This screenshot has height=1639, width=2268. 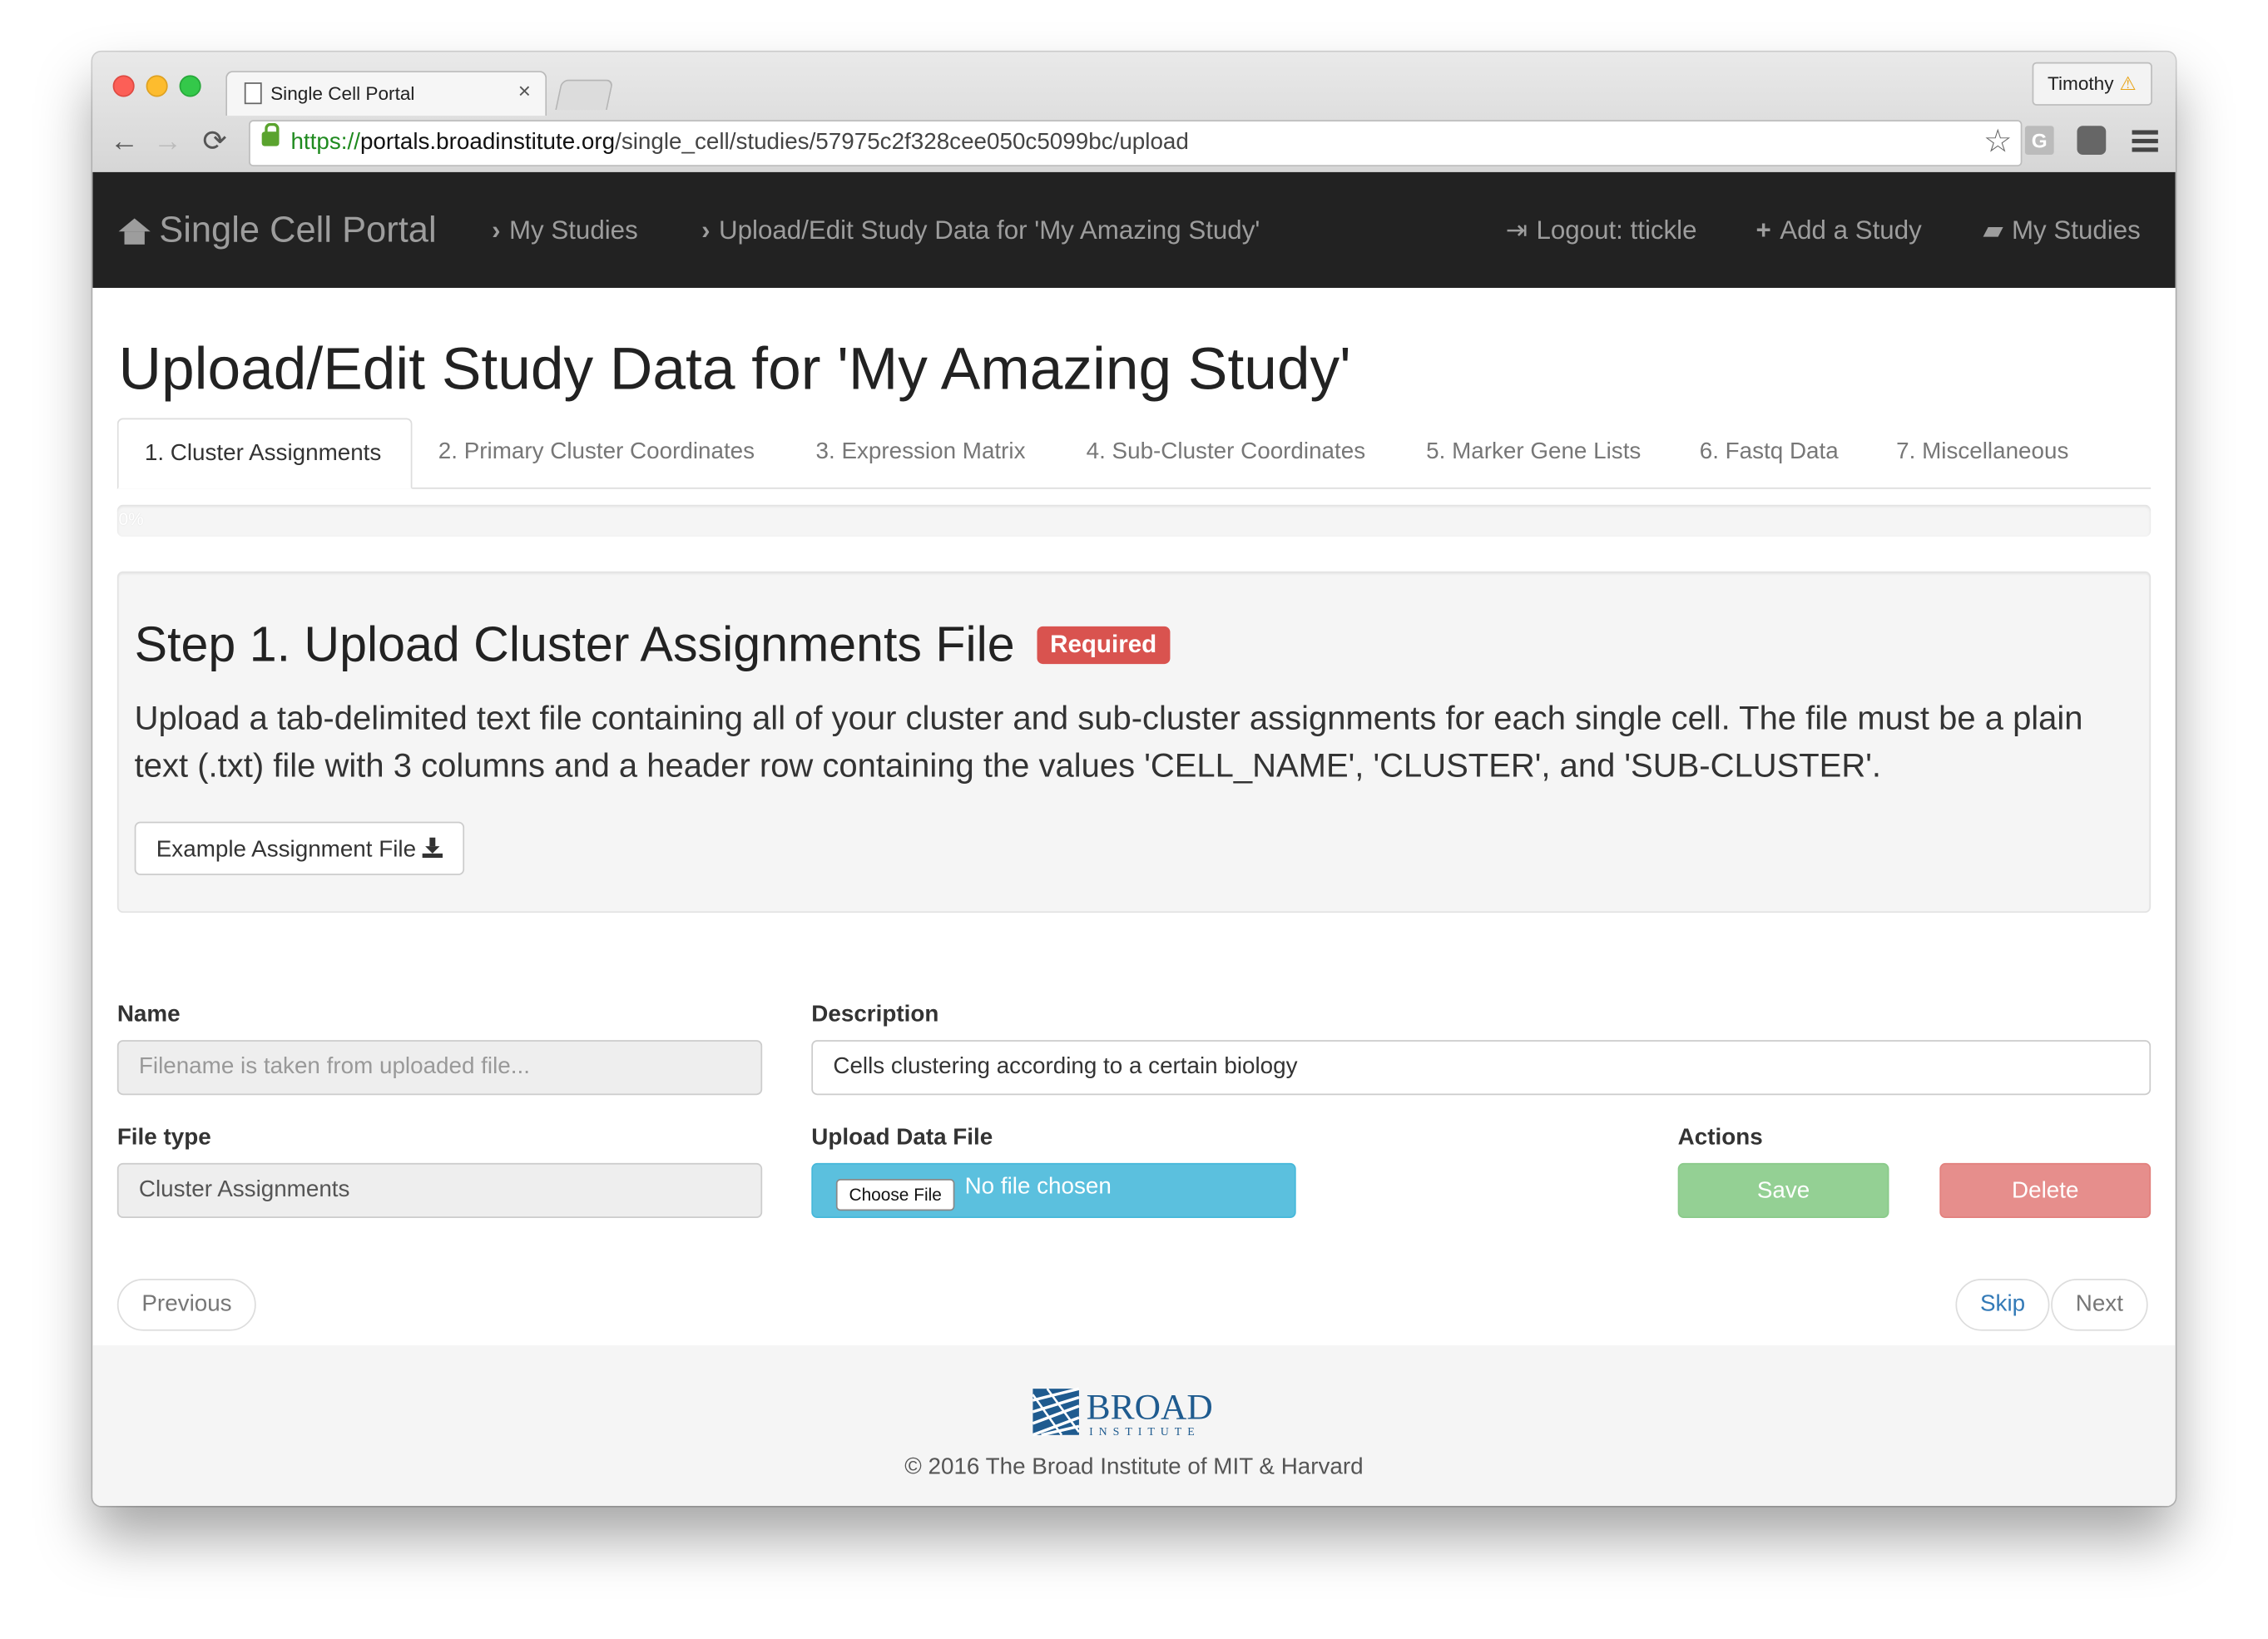 What do you see at coordinates (1533, 452) in the screenshot?
I see `tab-marker-gene-lists: 5. Marker Gene Lists` at bounding box center [1533, 452].